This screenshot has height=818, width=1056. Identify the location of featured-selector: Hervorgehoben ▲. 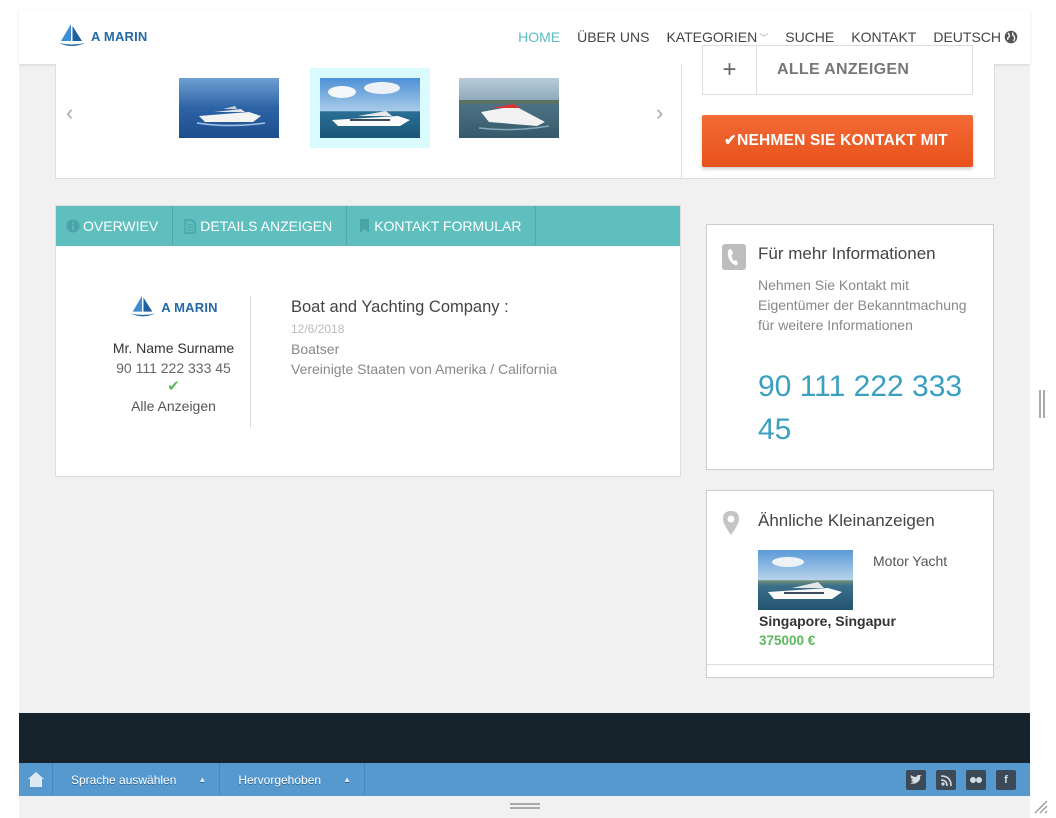
(292, 779).